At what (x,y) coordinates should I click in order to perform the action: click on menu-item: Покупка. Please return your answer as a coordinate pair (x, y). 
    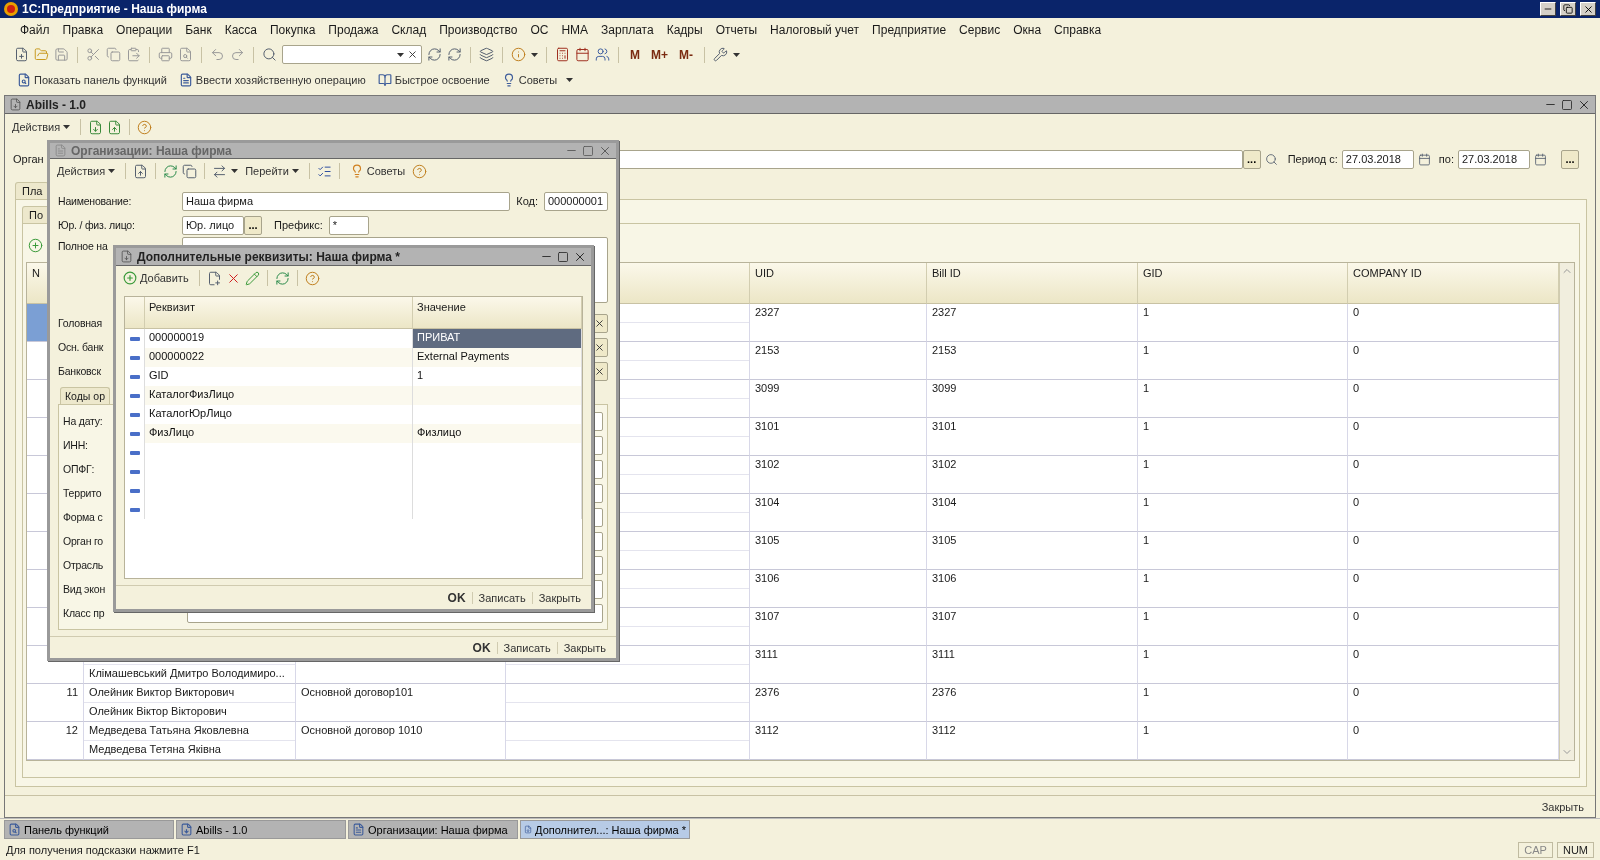
    Looking at the image, I should click on (293, 30).